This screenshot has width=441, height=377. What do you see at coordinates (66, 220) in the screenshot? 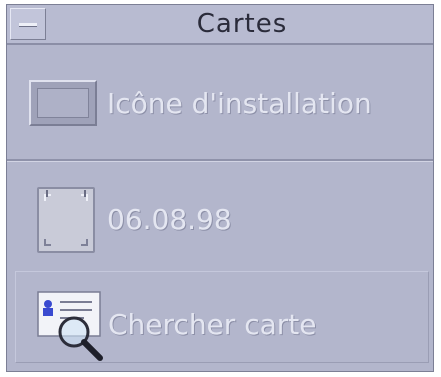
I see `card-icon` at bounding box center [66, 220].